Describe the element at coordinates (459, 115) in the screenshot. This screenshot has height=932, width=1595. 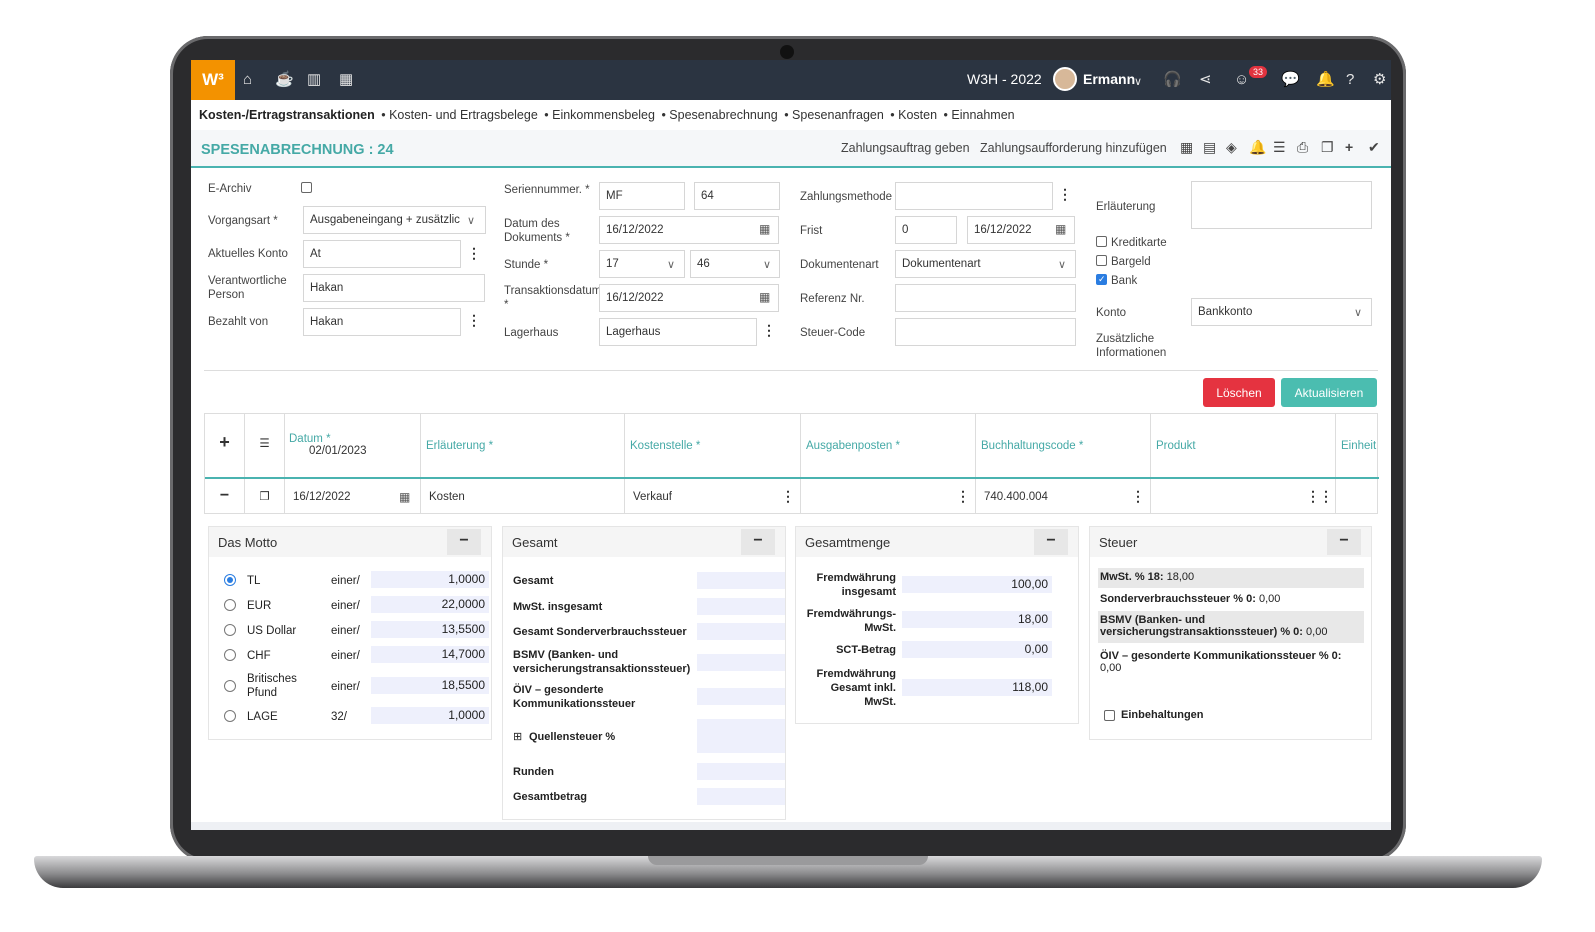
I see `tab-belege: • Kosten- und Ertragsbelege` at that location.